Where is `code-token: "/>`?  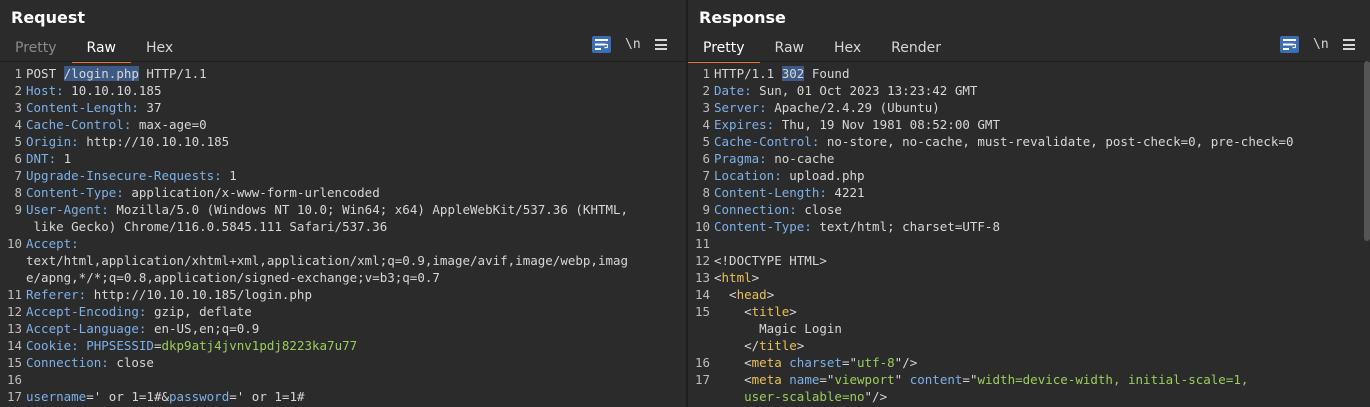
code-token: "/> is located at coordinates (876, 396).